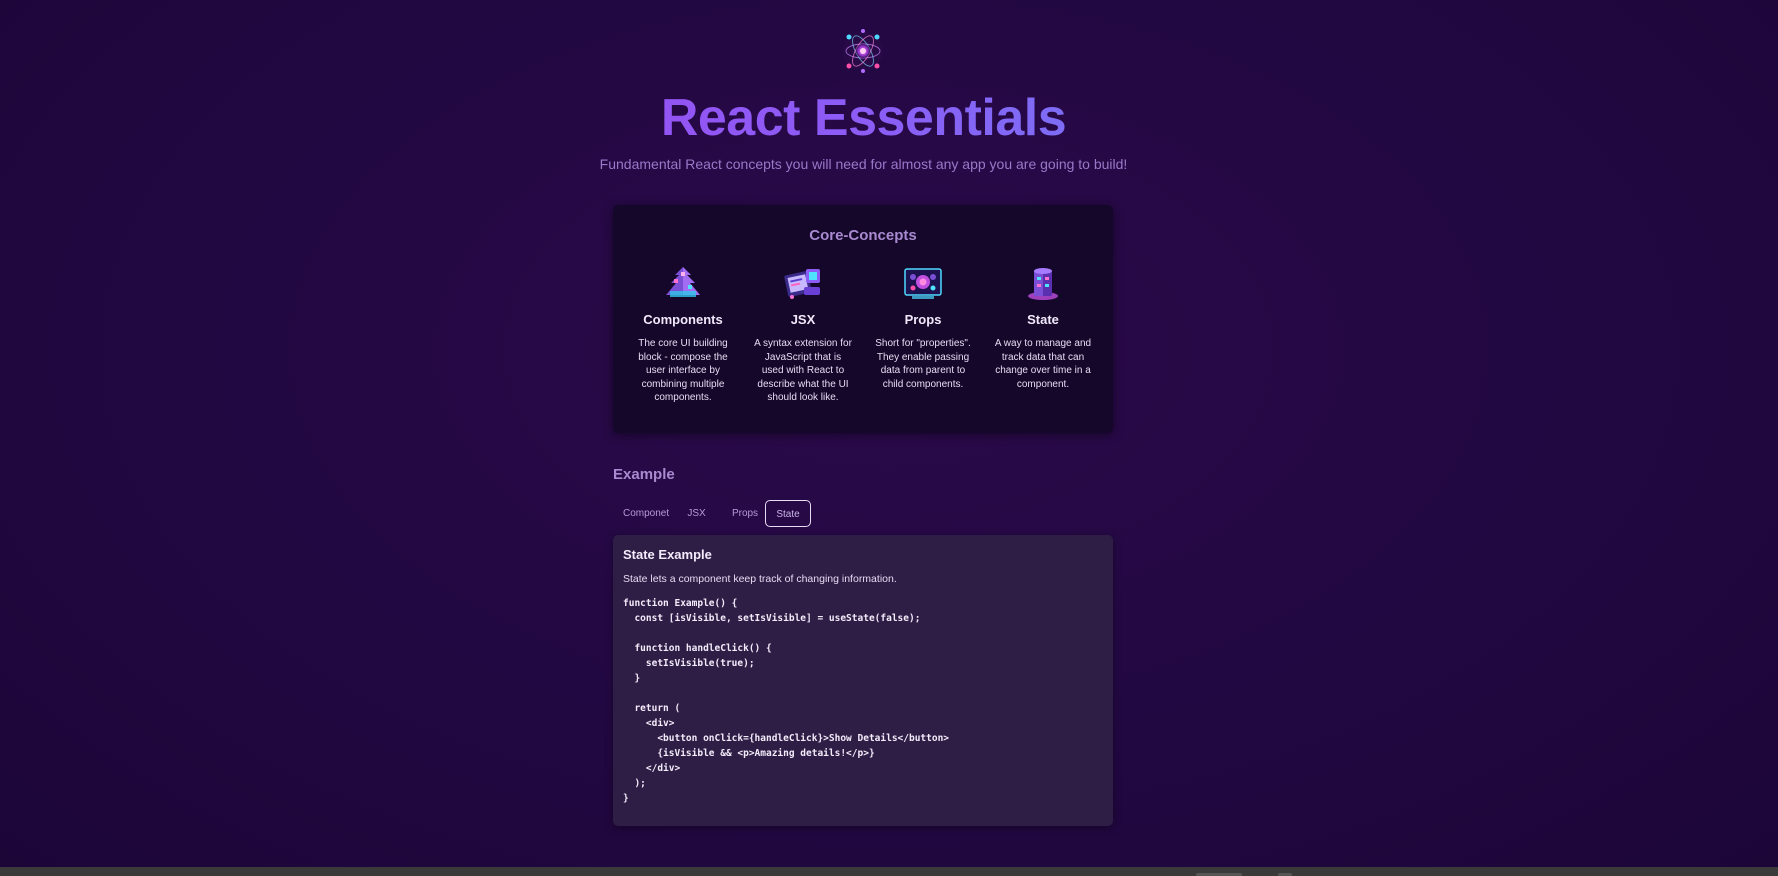  What do you see at coordinates (889, 871) in the screenshot?
I see `bottom-bar` at bounding box center [889, 871].